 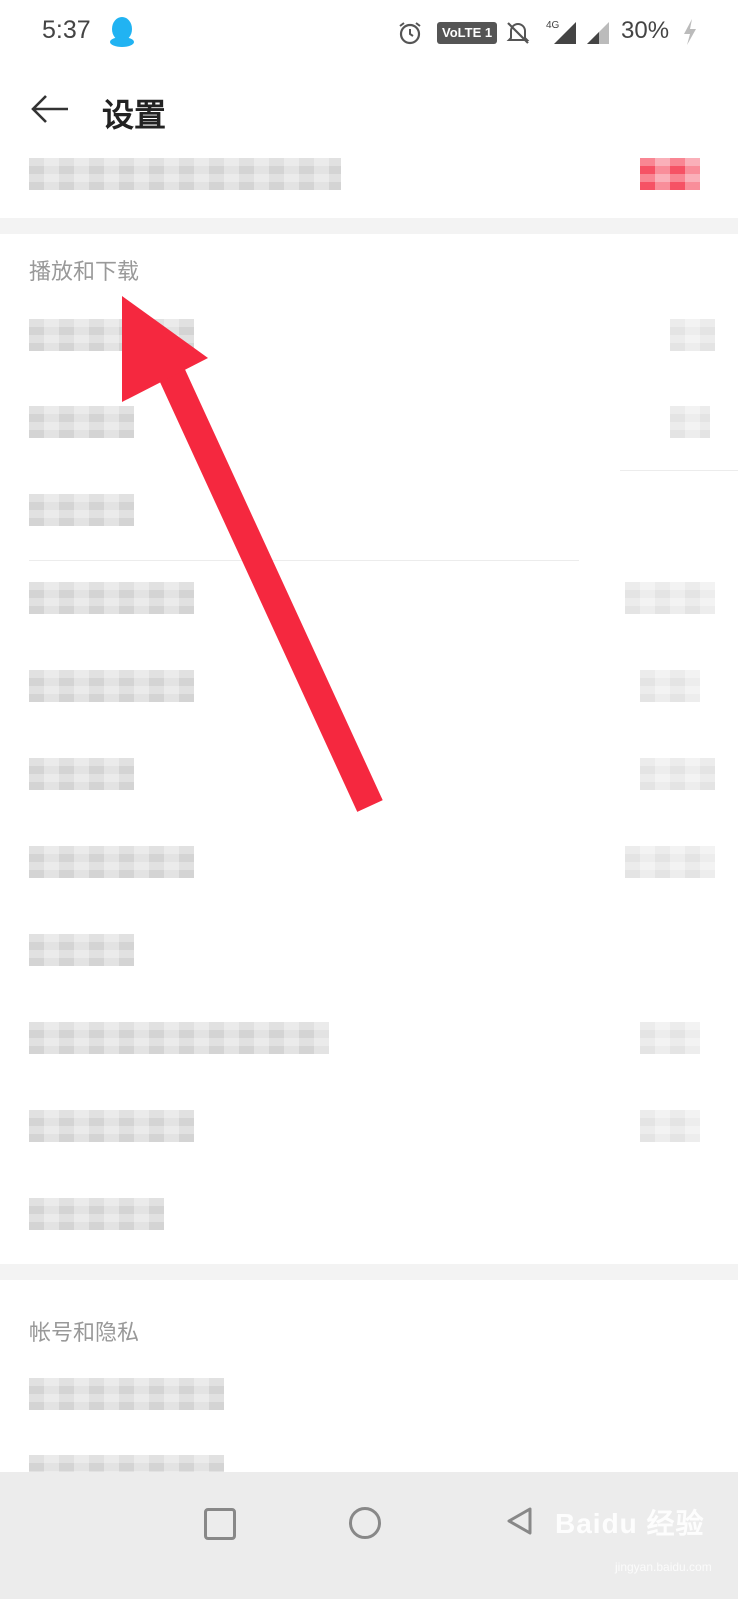 What do you see at coordinates (122, 34) in the screenshot?
I see `qq-icon` at bounding box center [122, 34].